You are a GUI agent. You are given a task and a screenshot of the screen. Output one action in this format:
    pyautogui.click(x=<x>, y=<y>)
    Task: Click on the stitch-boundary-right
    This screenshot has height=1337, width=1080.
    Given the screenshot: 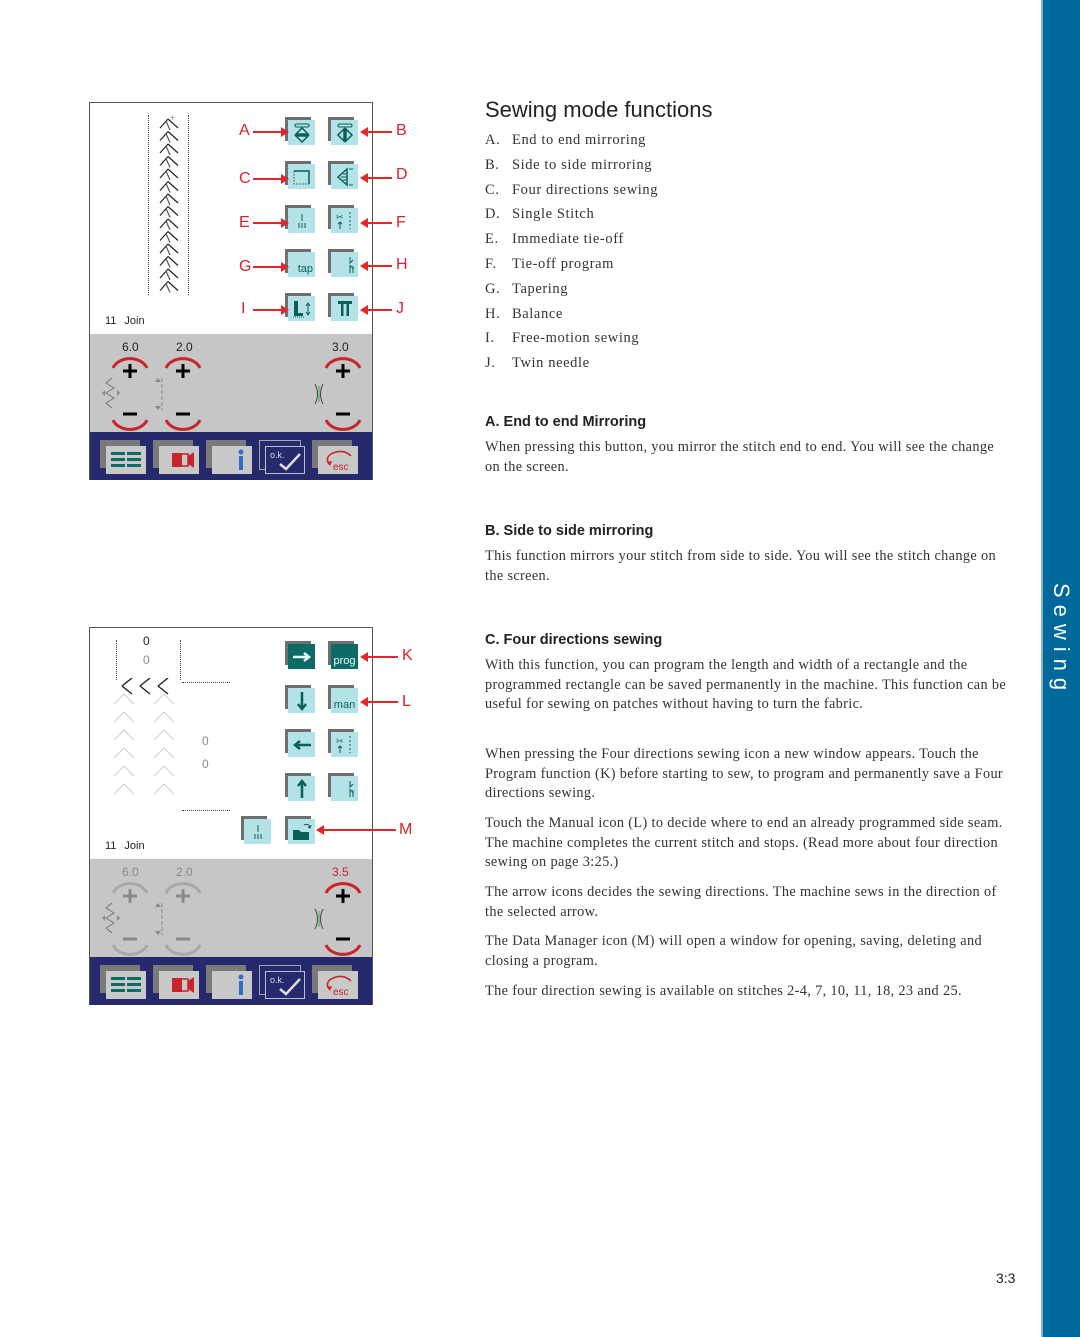 What is the action you would take?
    pyautogui.click(x=188, y=205)
    